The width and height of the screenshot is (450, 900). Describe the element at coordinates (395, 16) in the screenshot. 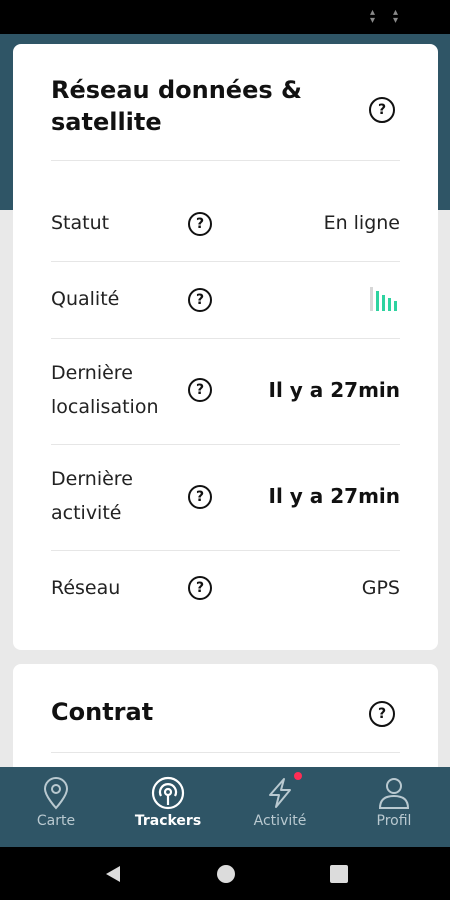

I see `data-status-icon: ▴ ▾` at that location.